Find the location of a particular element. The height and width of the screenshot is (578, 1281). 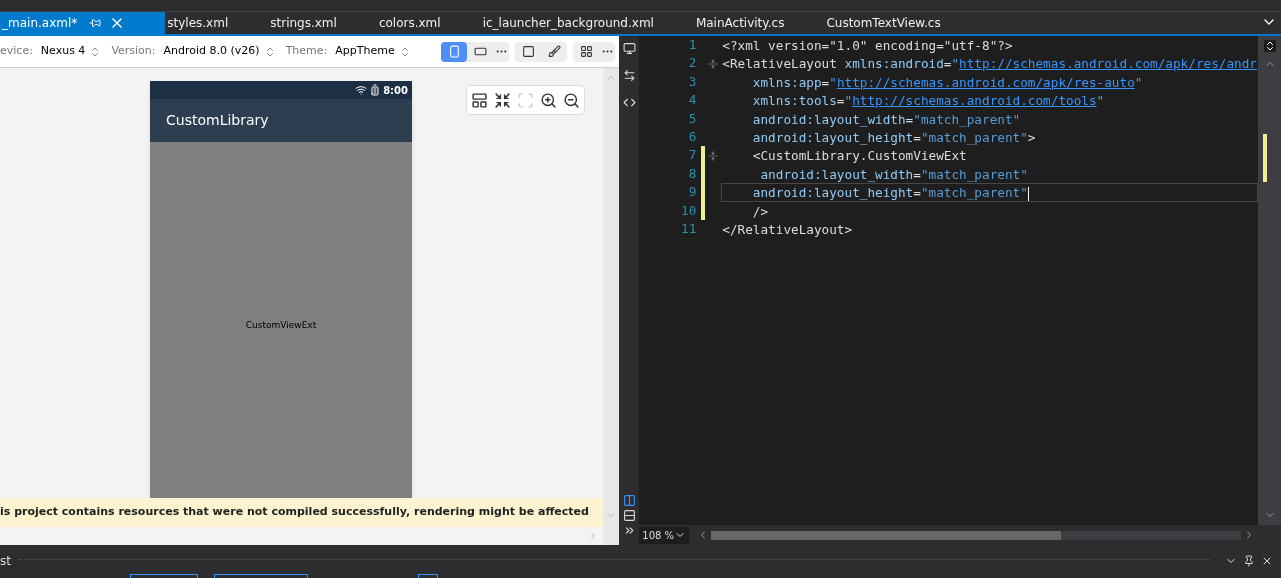

battery-icon is located at coordinates (375, 90).